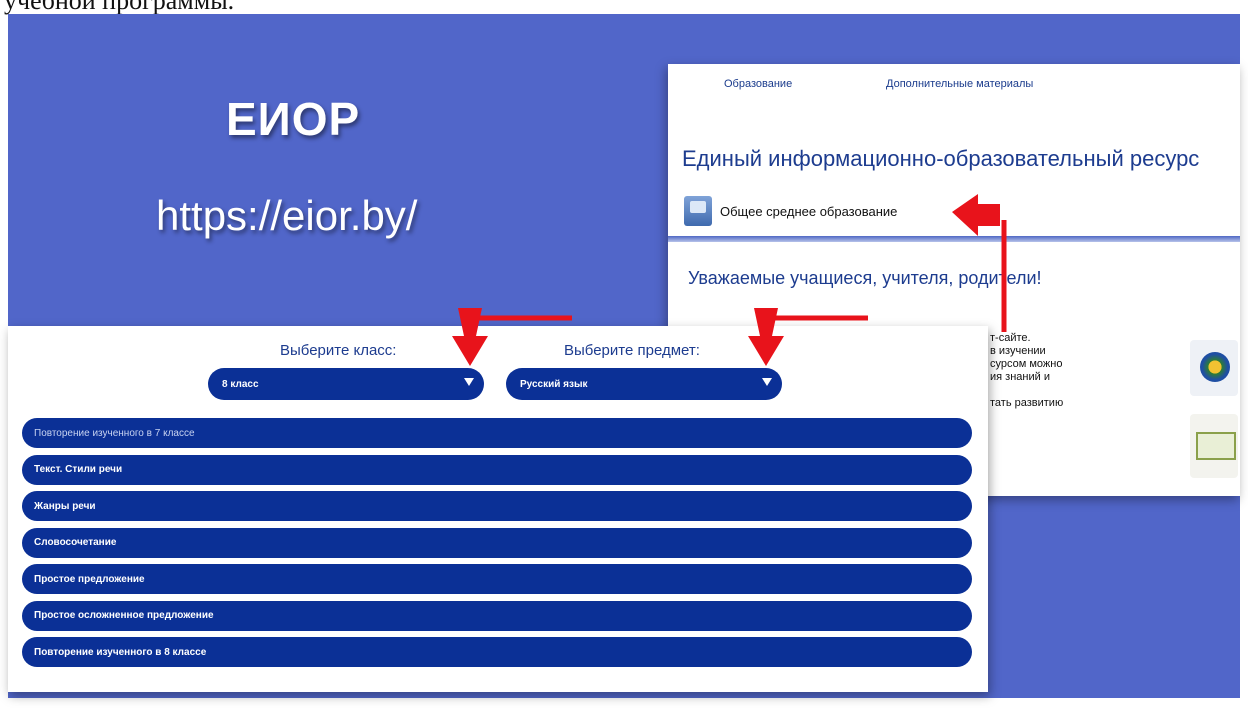  I want to click on intro-line: сурсом можно, so click(1026, 364).